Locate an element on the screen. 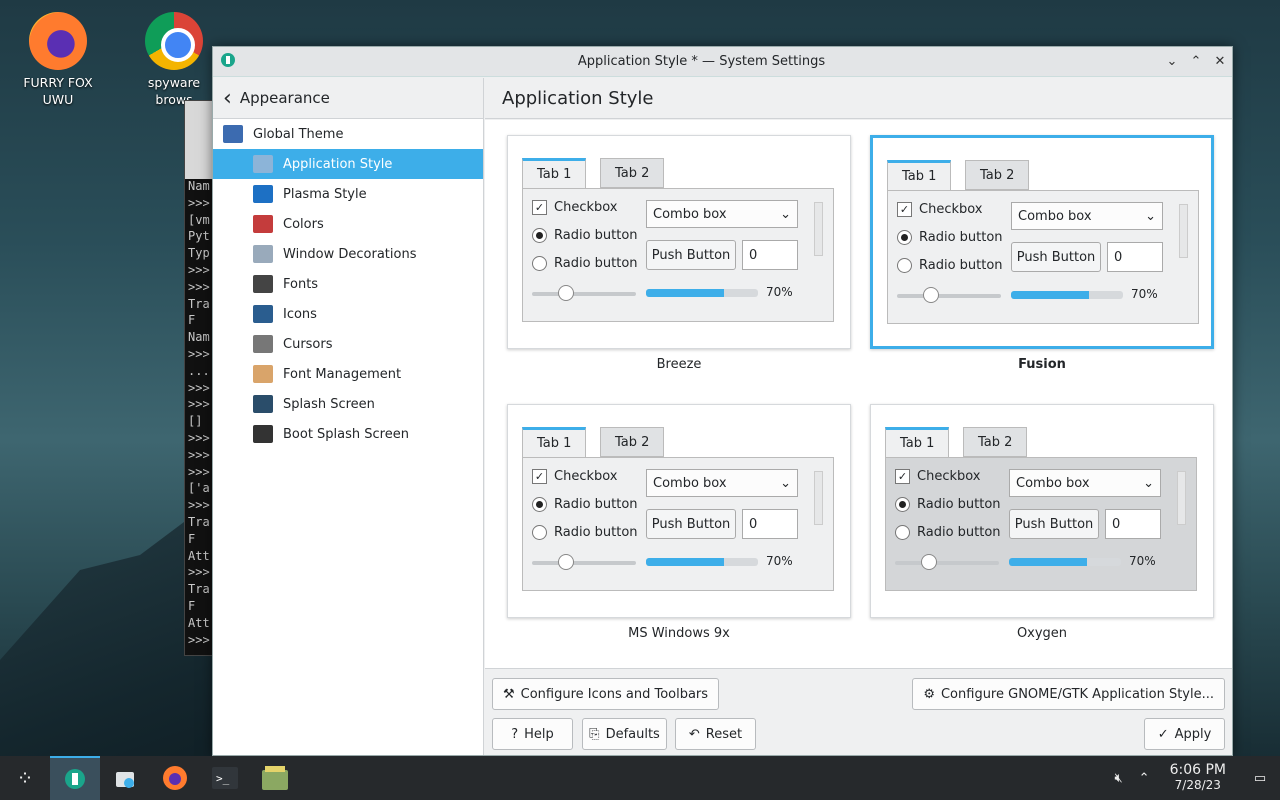 The width and height of the screenshot is (1280, 800). style-caption: Oxygen is located at coordinates (1042, 633).